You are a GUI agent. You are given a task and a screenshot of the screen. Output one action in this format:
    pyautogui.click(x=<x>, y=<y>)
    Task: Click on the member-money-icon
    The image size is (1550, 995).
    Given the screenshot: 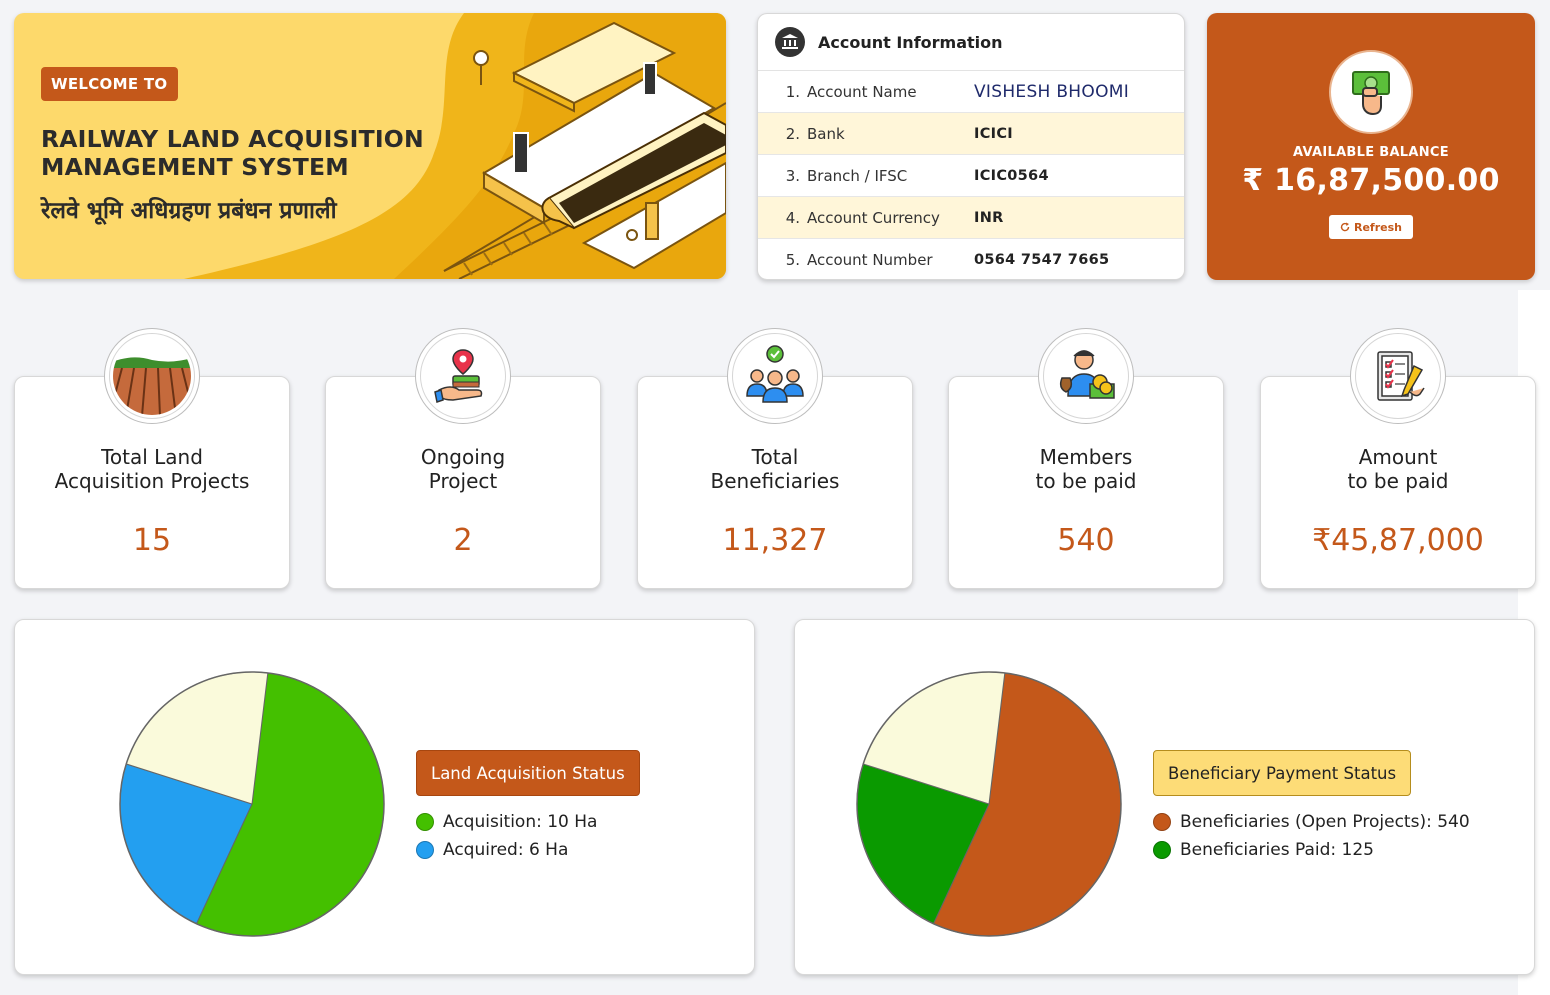 What is the action you would take?
    pyautogui.click(x=1086, y=376)
    